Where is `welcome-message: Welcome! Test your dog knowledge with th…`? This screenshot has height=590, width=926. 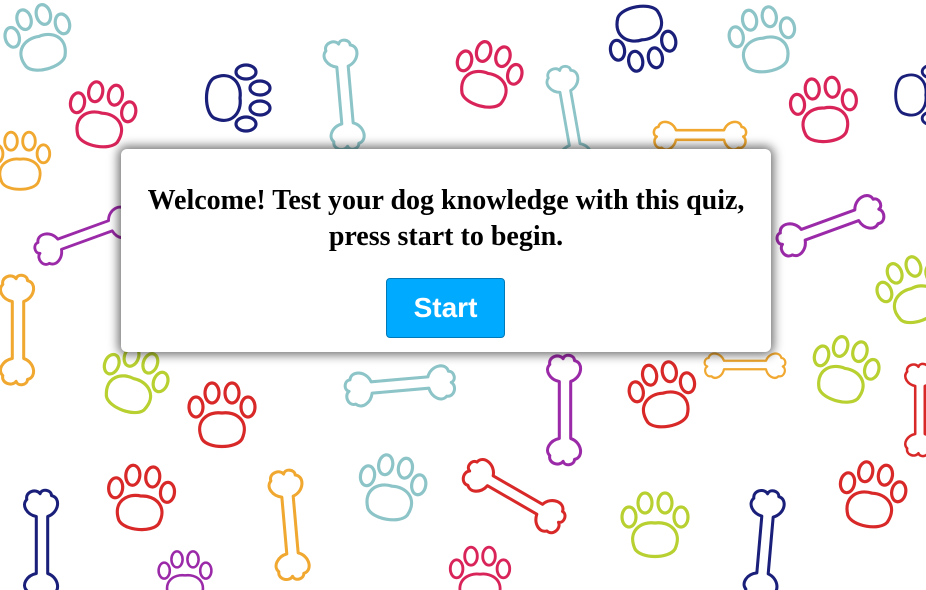 welcome-message: Welcome! Test your dog knowledge with th… is located at coordinates (446, 218).